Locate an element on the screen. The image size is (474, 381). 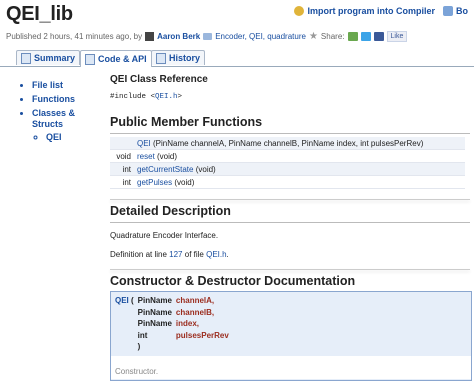
include-suffix: > is located at coordinates (180, 97).